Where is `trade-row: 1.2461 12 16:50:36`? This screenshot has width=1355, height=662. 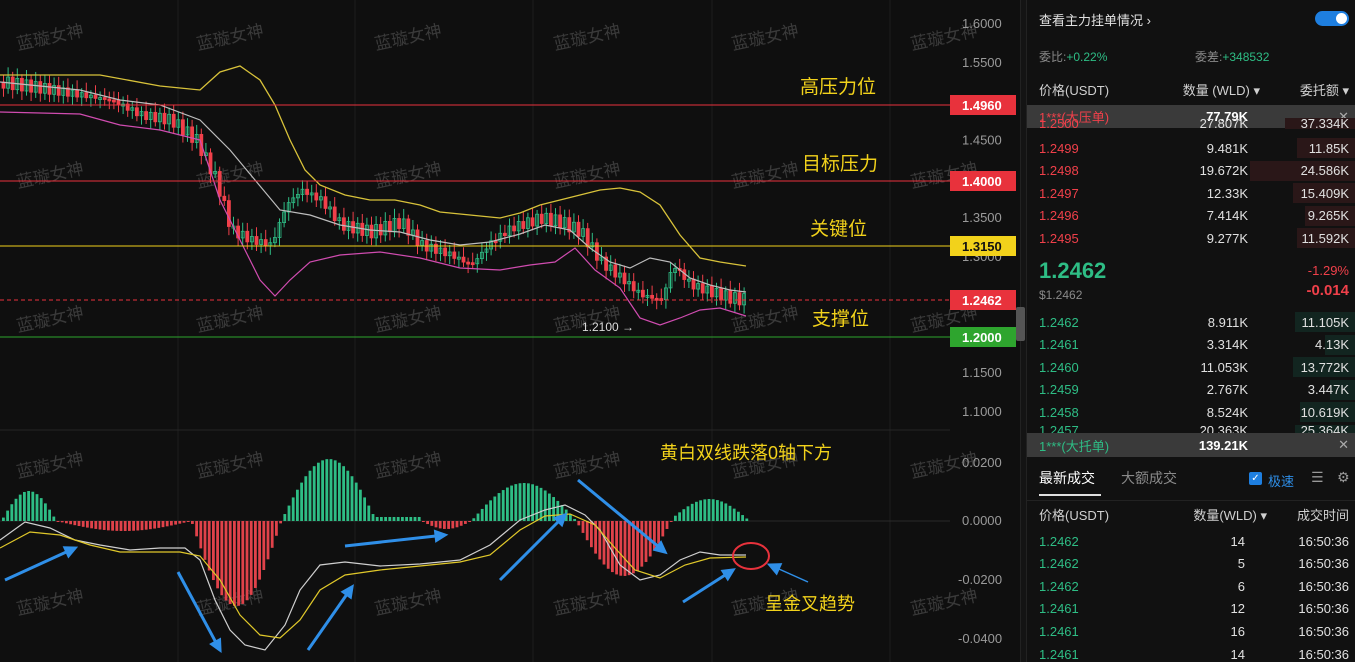
trade-row: 1.2461 12 16:50:36 is located at coordinates (1191, 609).